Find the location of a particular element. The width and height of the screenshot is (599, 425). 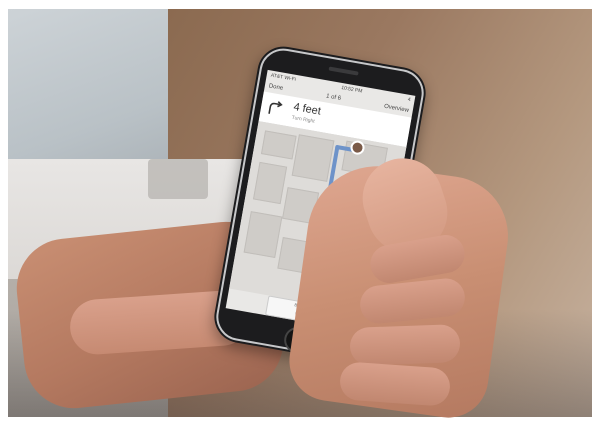

table-leg-shadow is located at coordinates (178, 179).